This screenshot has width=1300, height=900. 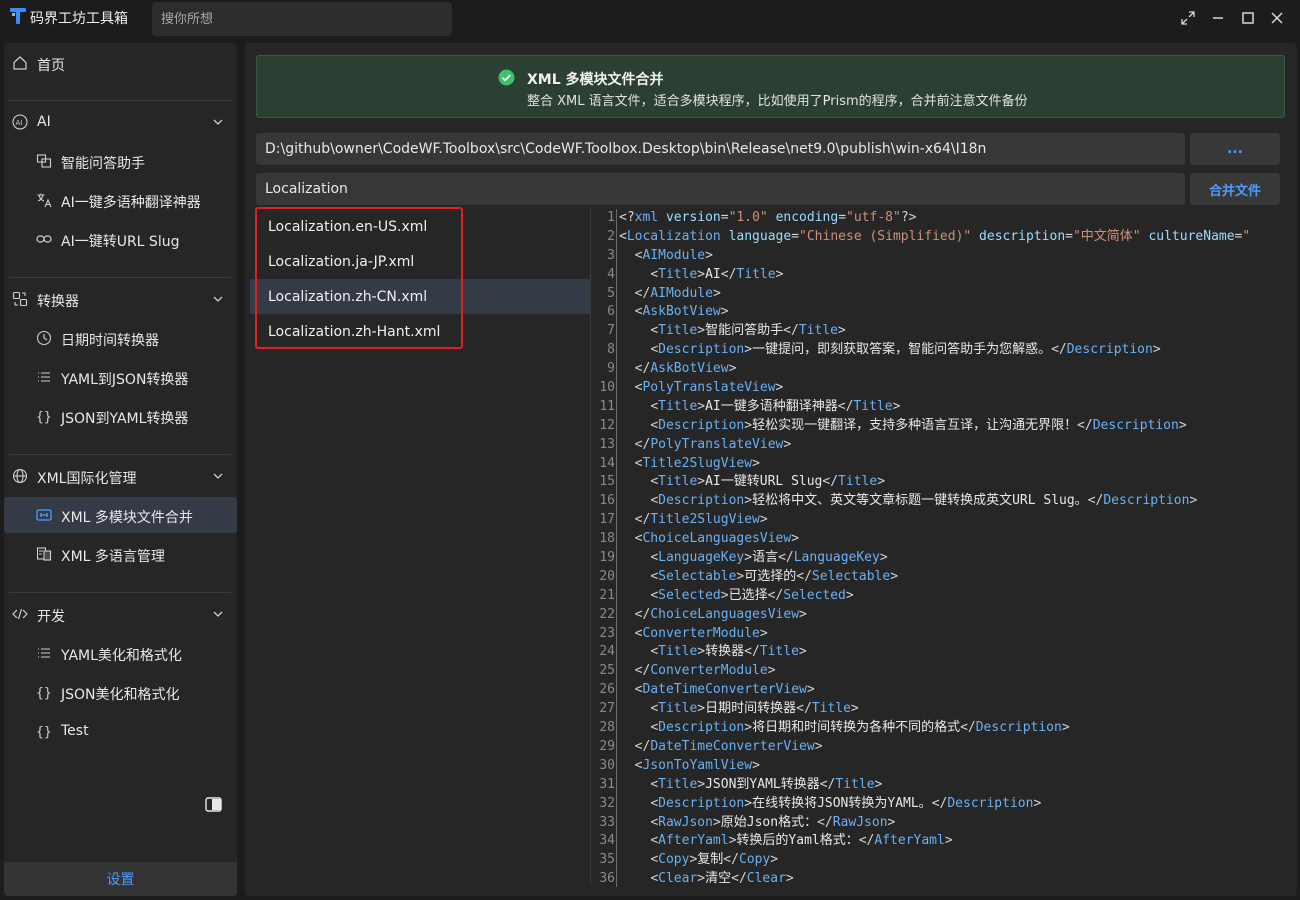 What do you see at coordinates (701, 633) in the screenshot?
I see `code-line: <ConverterModule>` at bounding box center [701, 633].